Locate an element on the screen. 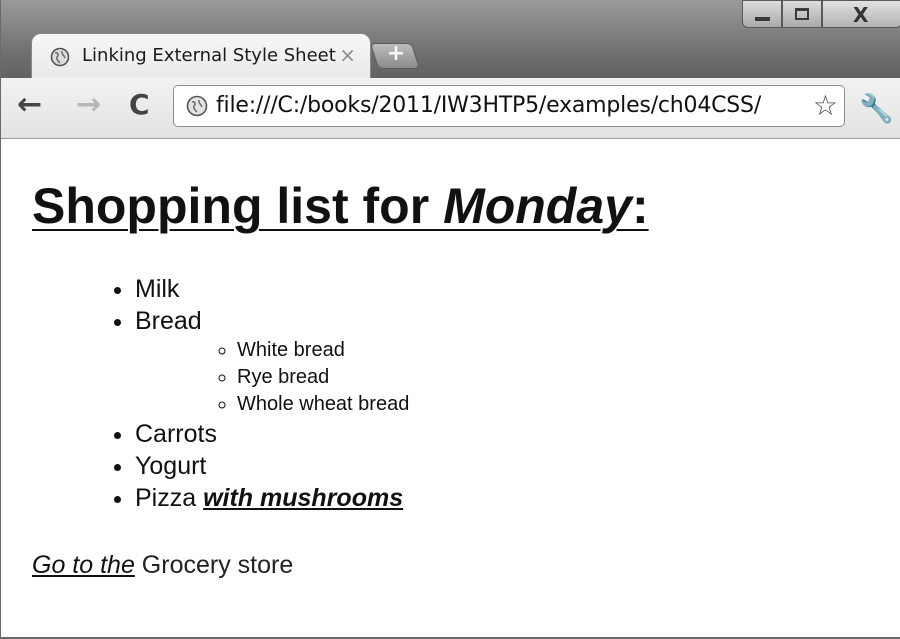 The height and width of the screenshot is (639, 900). sublist-item: Whole wheat bread is located at coordinates (323, 404).